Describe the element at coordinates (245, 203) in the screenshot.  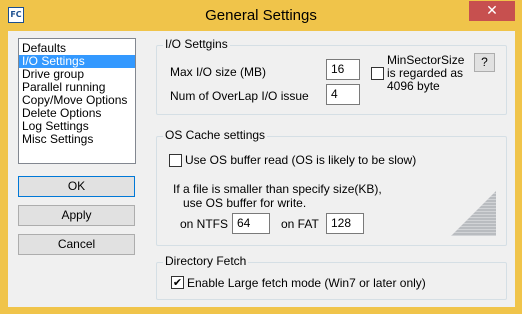
I see `os-buffer-note-line2: use OS buffer for write.` at that location.